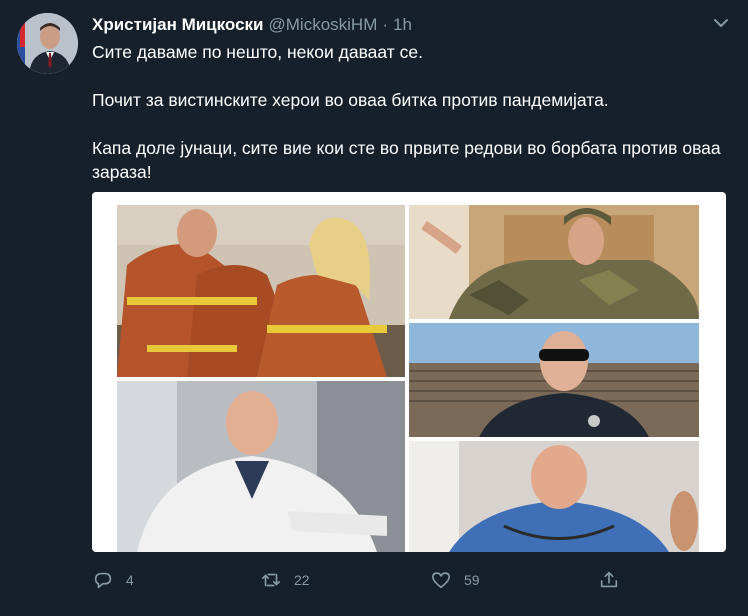 The image size is (748, 616). What do you see at coordinates (472, 580) in the screenshot?
I see `like-count: 59` at bounding box center [472, 580].